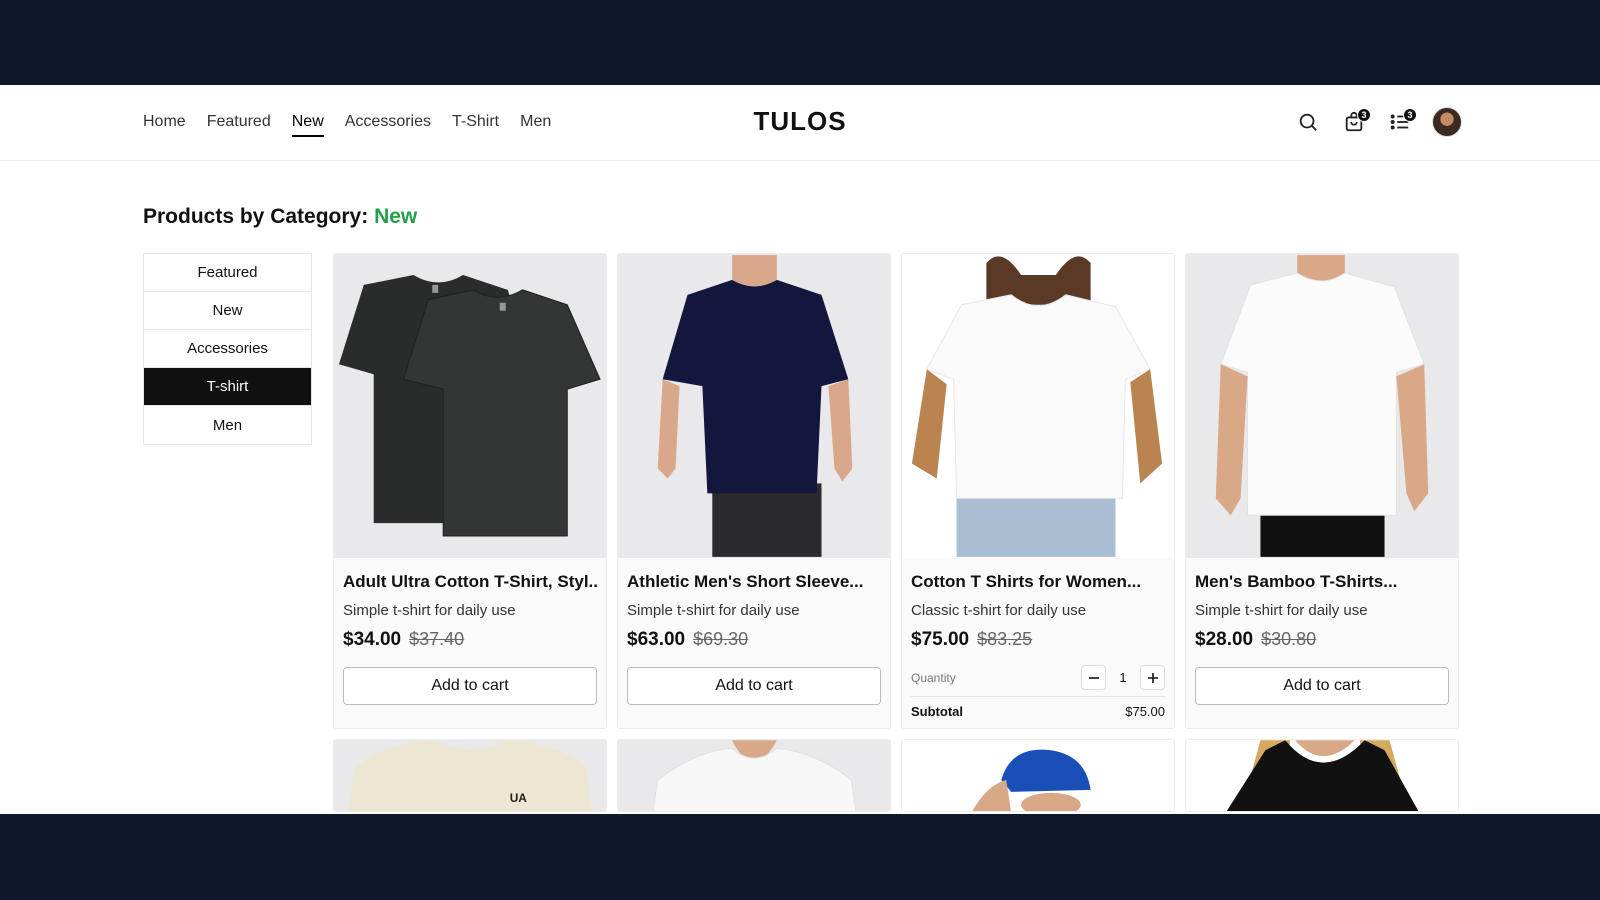  Describe the element at coordinates (1355, 122) in the screenshot. I see `cart-button: 3` at that location.